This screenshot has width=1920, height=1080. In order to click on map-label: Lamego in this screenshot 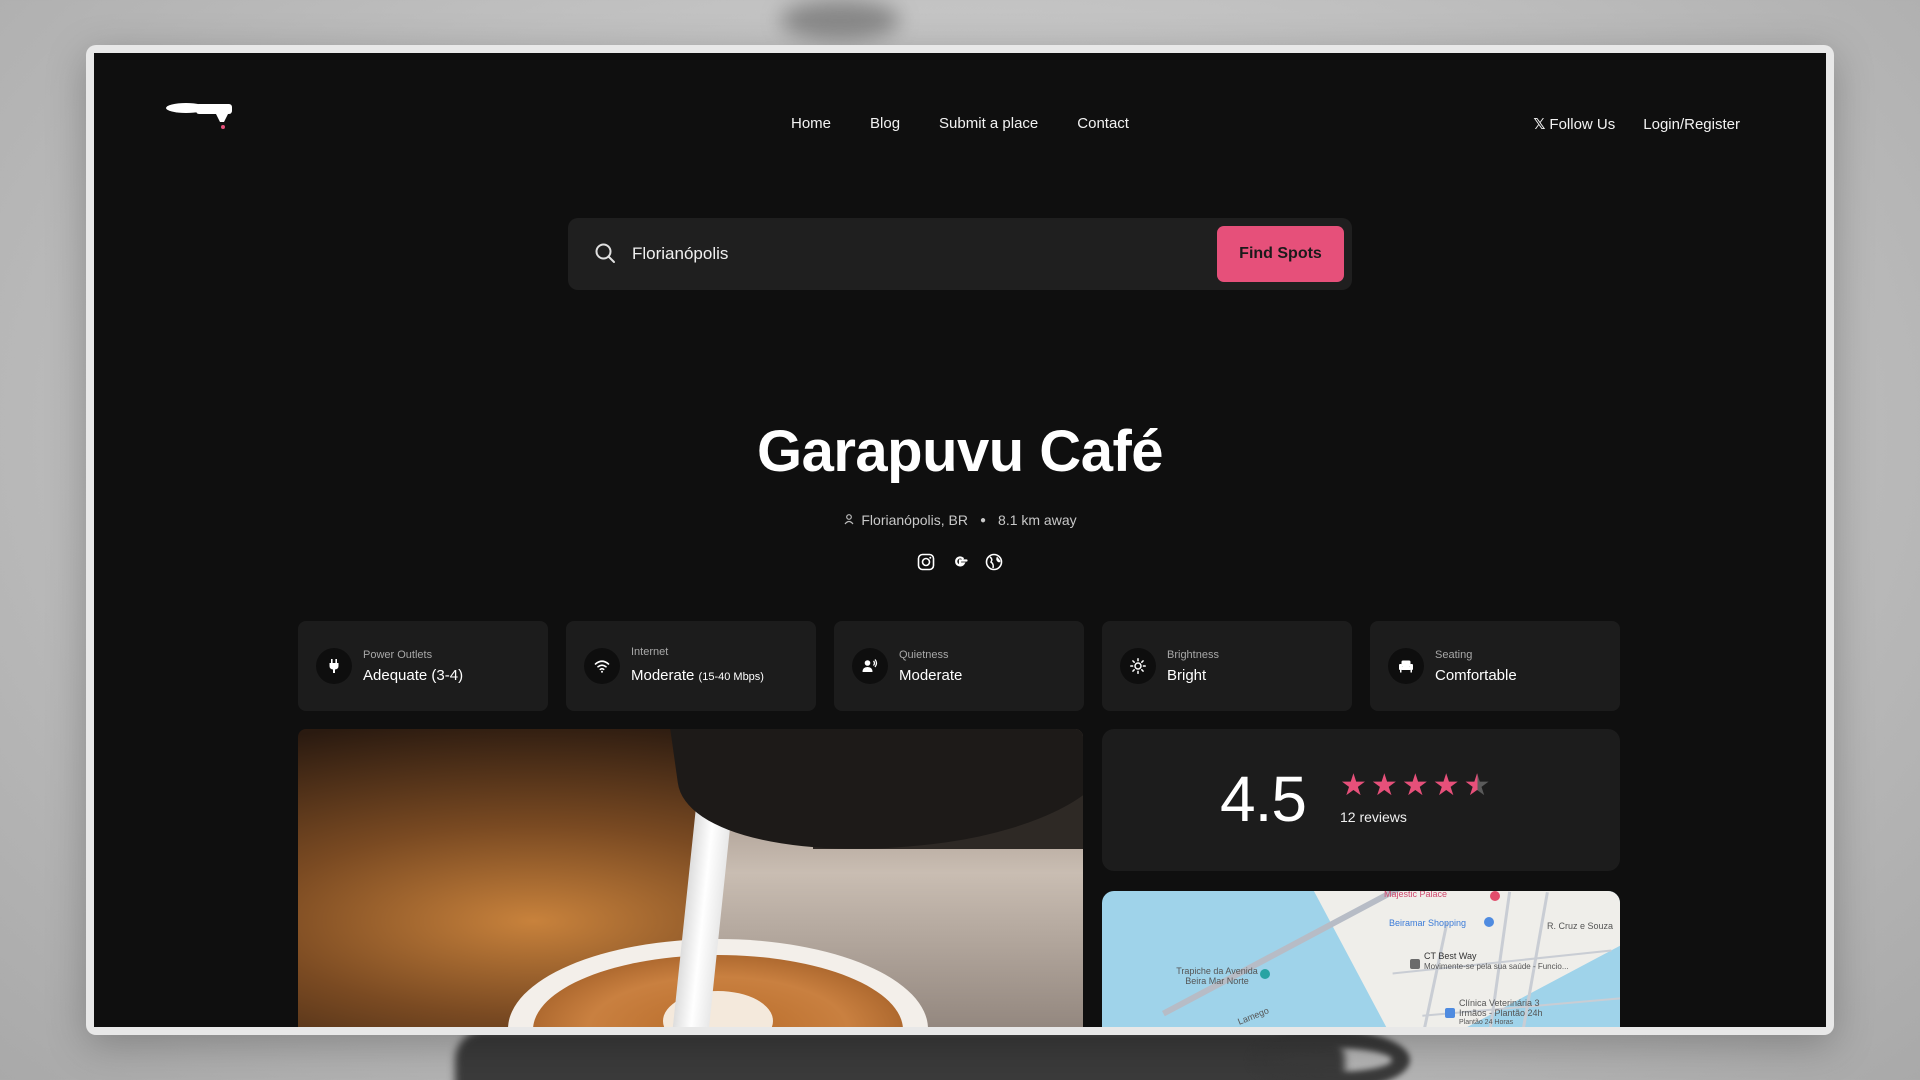, I will do `click(1253, 1016)`.